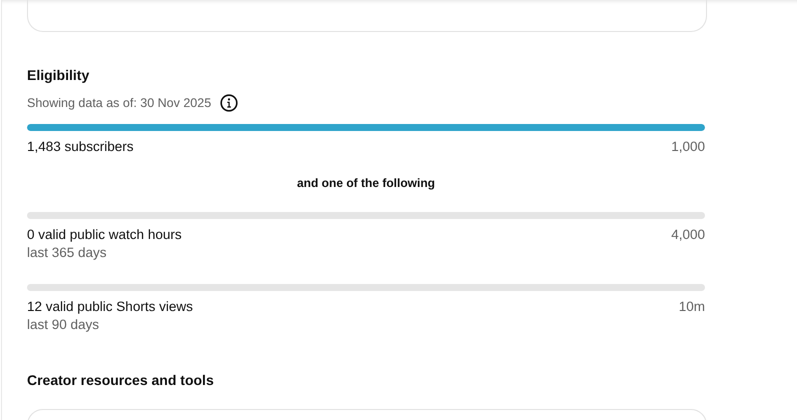 This screenshot has height=420, width=797. Describe the element at coordinates (119, 103) in the screenshot. I see `data-date-text: Showing data as of: 30 Nov 2025` at that location.